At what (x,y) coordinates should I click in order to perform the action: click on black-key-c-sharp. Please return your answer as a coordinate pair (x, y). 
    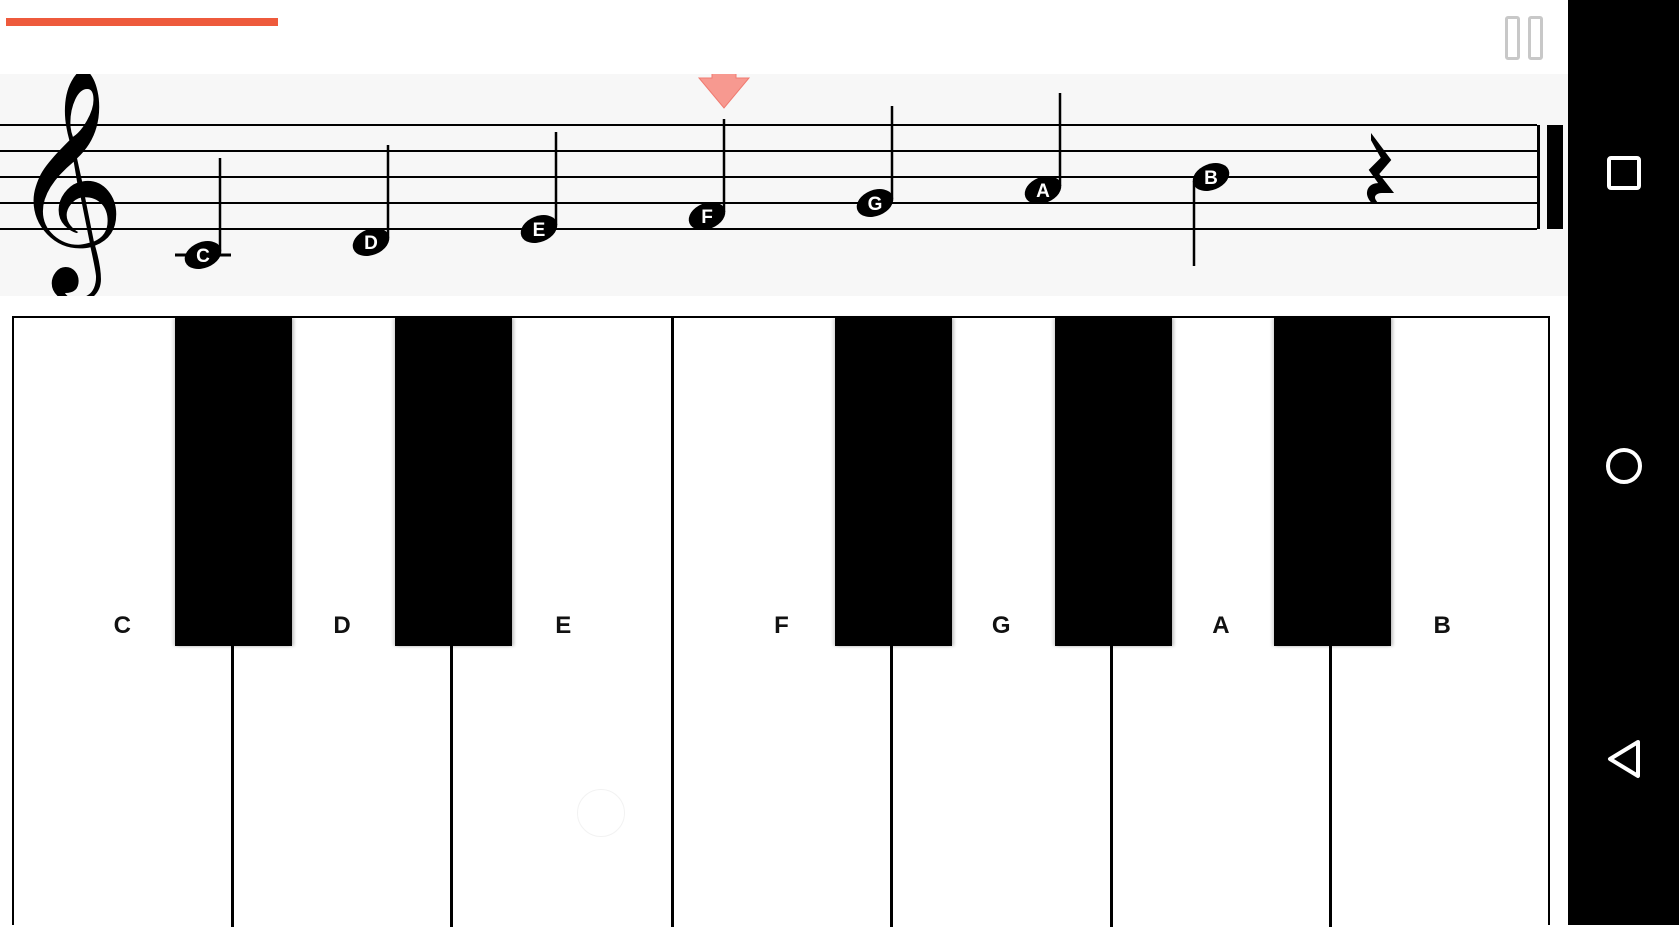
    Looking at the image, I should click on (233, 482).